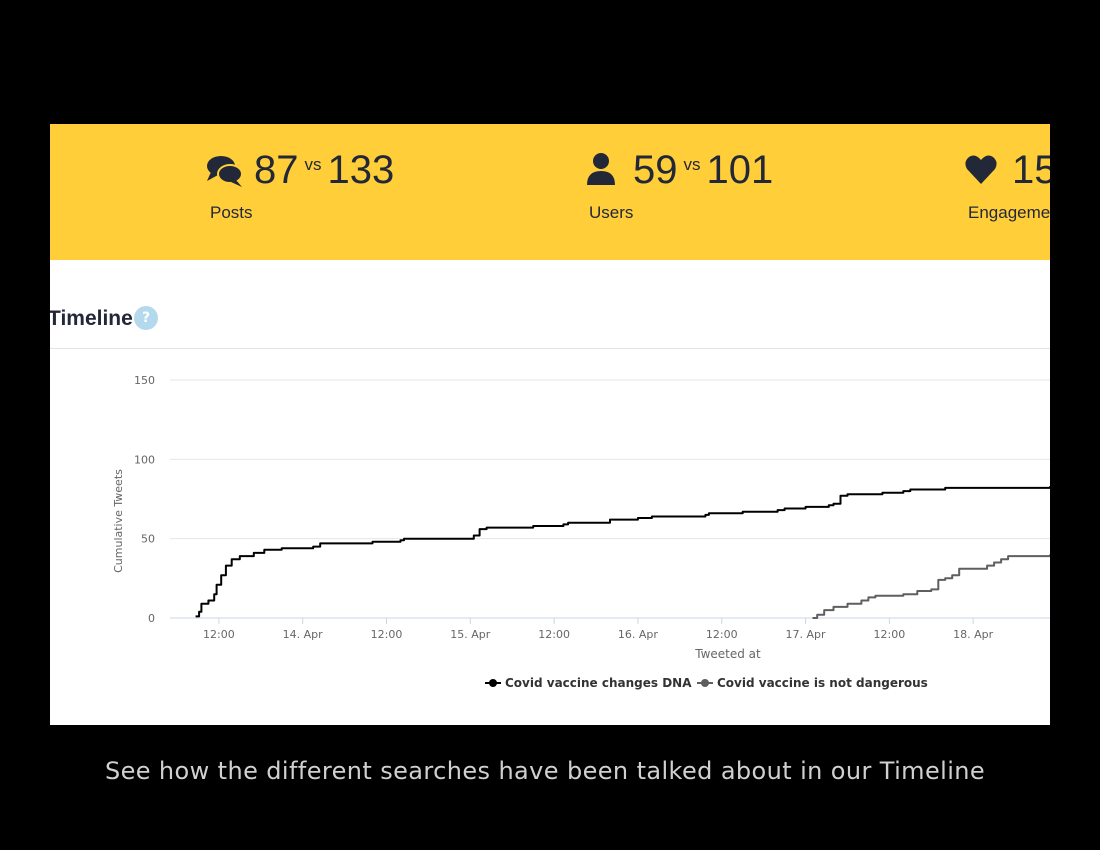 The height and width of the screenshot is (850, 1100). What do you see at coordinates (470, 634) in the screenshot?
I see `x-tick-label: 15. Apr` at bounding box center [470, 634].